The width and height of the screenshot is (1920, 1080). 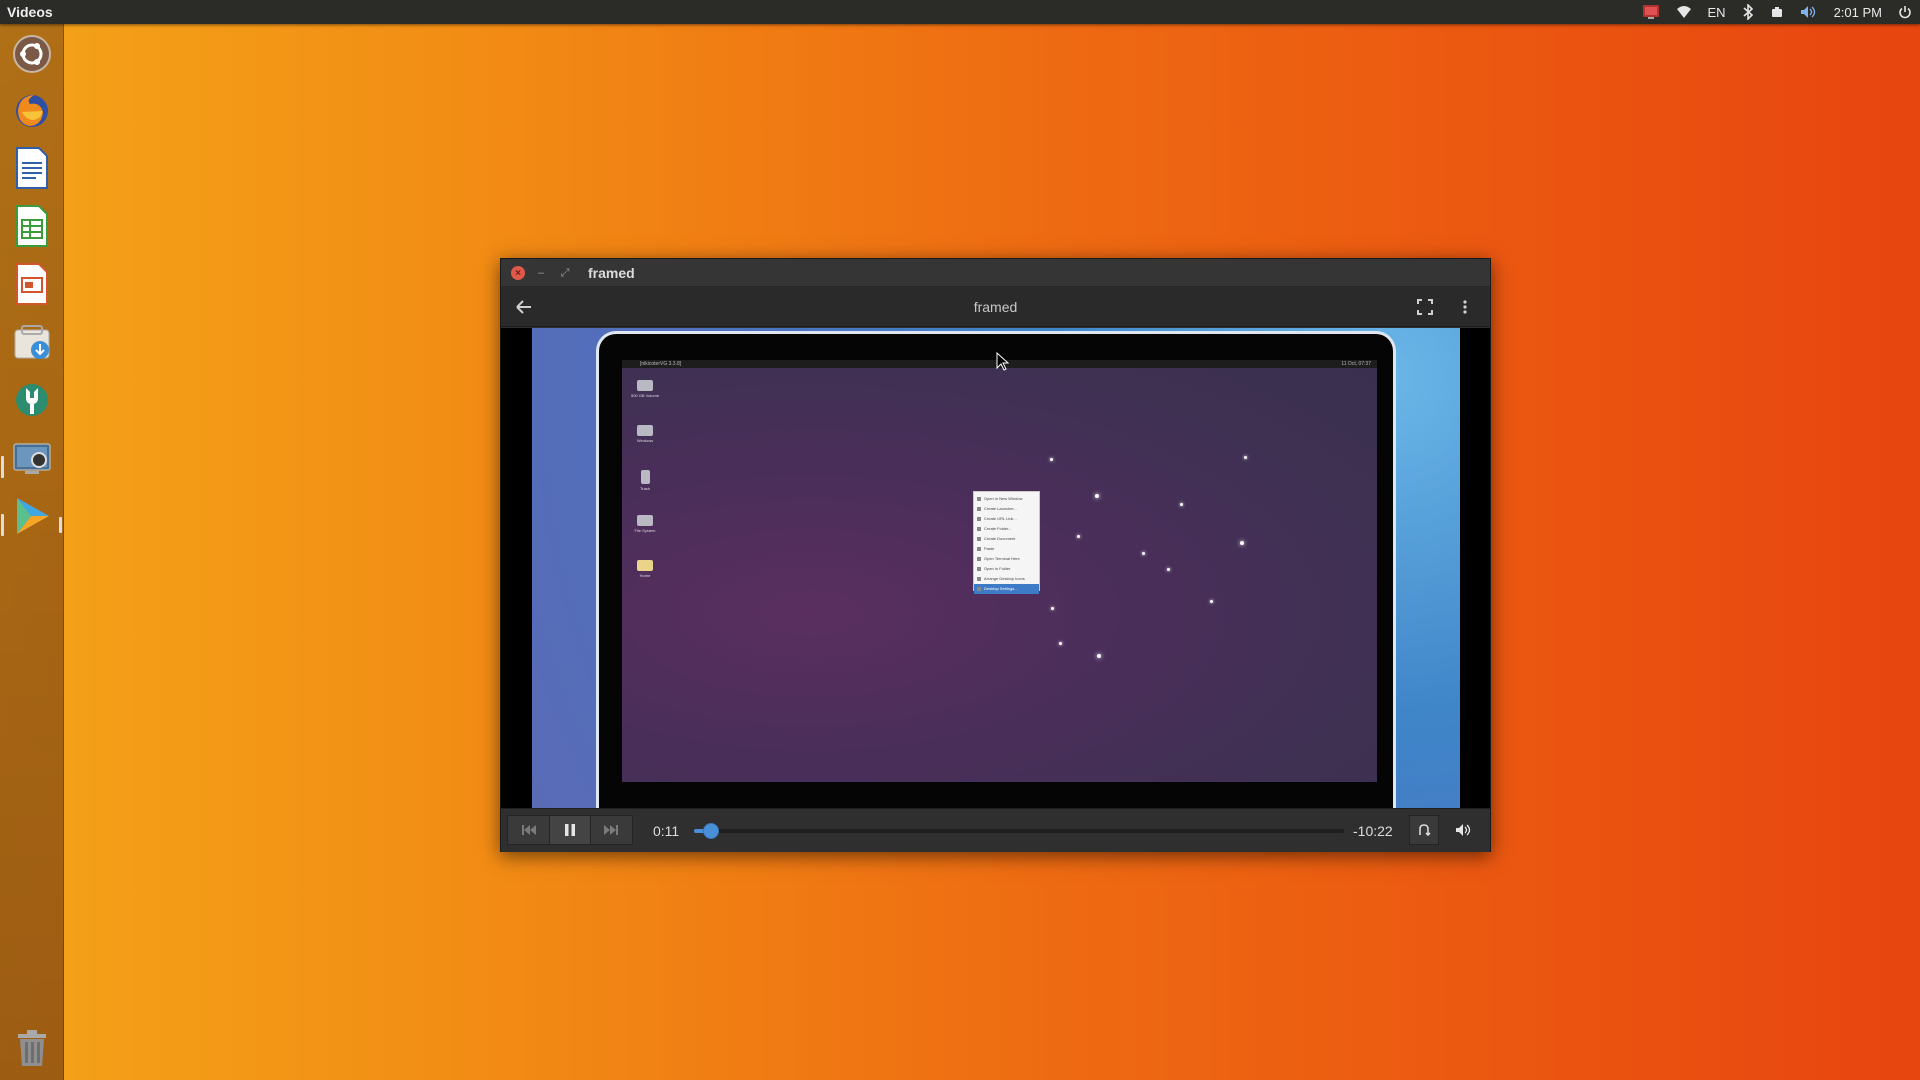 I want to click on inner-menu-item: Create Document, so click(x=1006, y=539).